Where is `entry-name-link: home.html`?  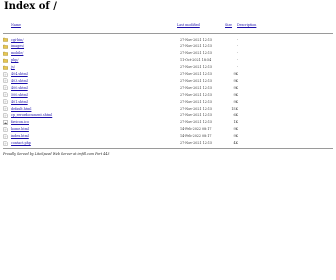 entry-name-link: home.html is located at coordinates (20, 129).